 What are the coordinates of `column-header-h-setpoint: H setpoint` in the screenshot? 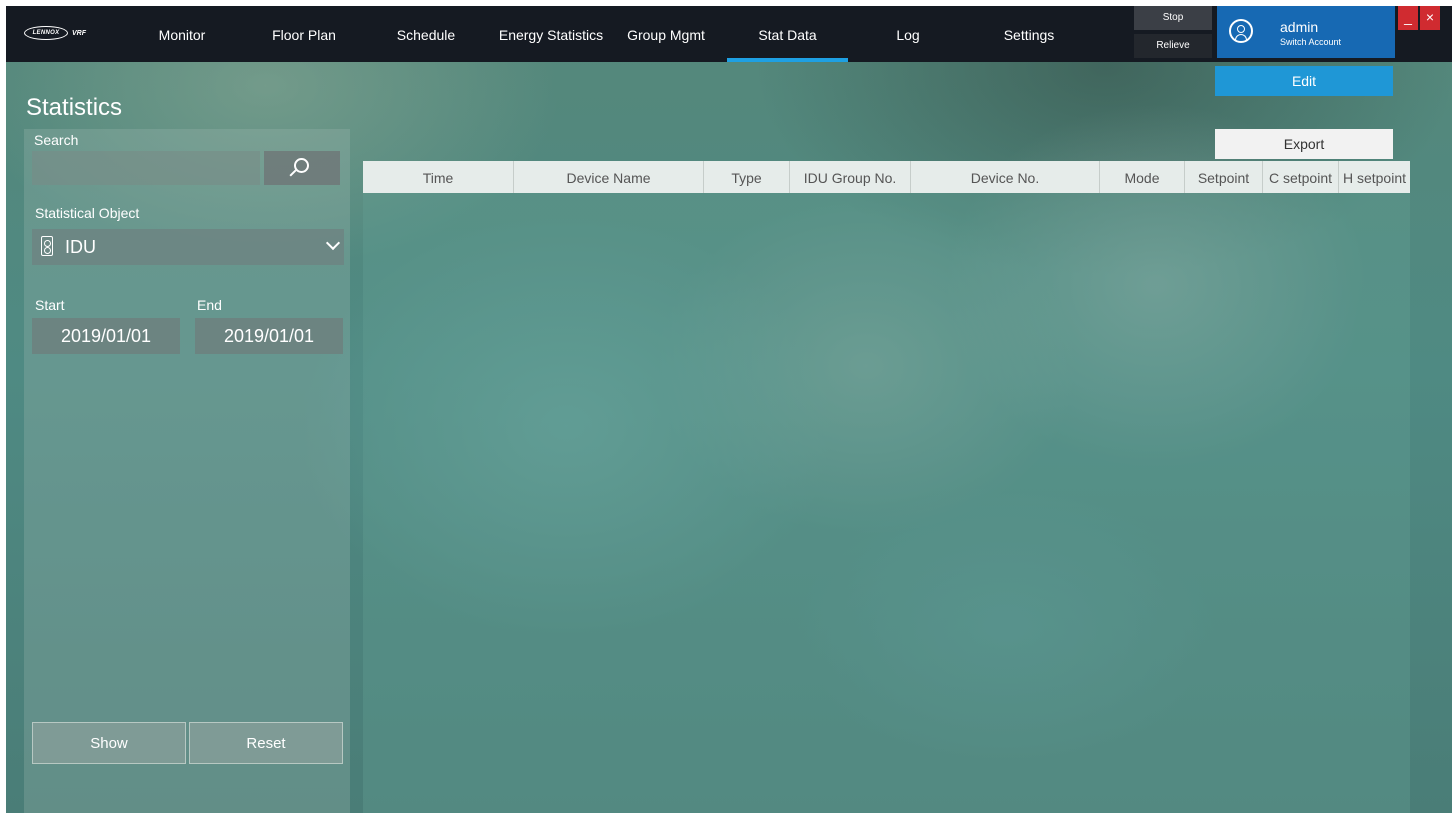 It's located at (1374, 177).